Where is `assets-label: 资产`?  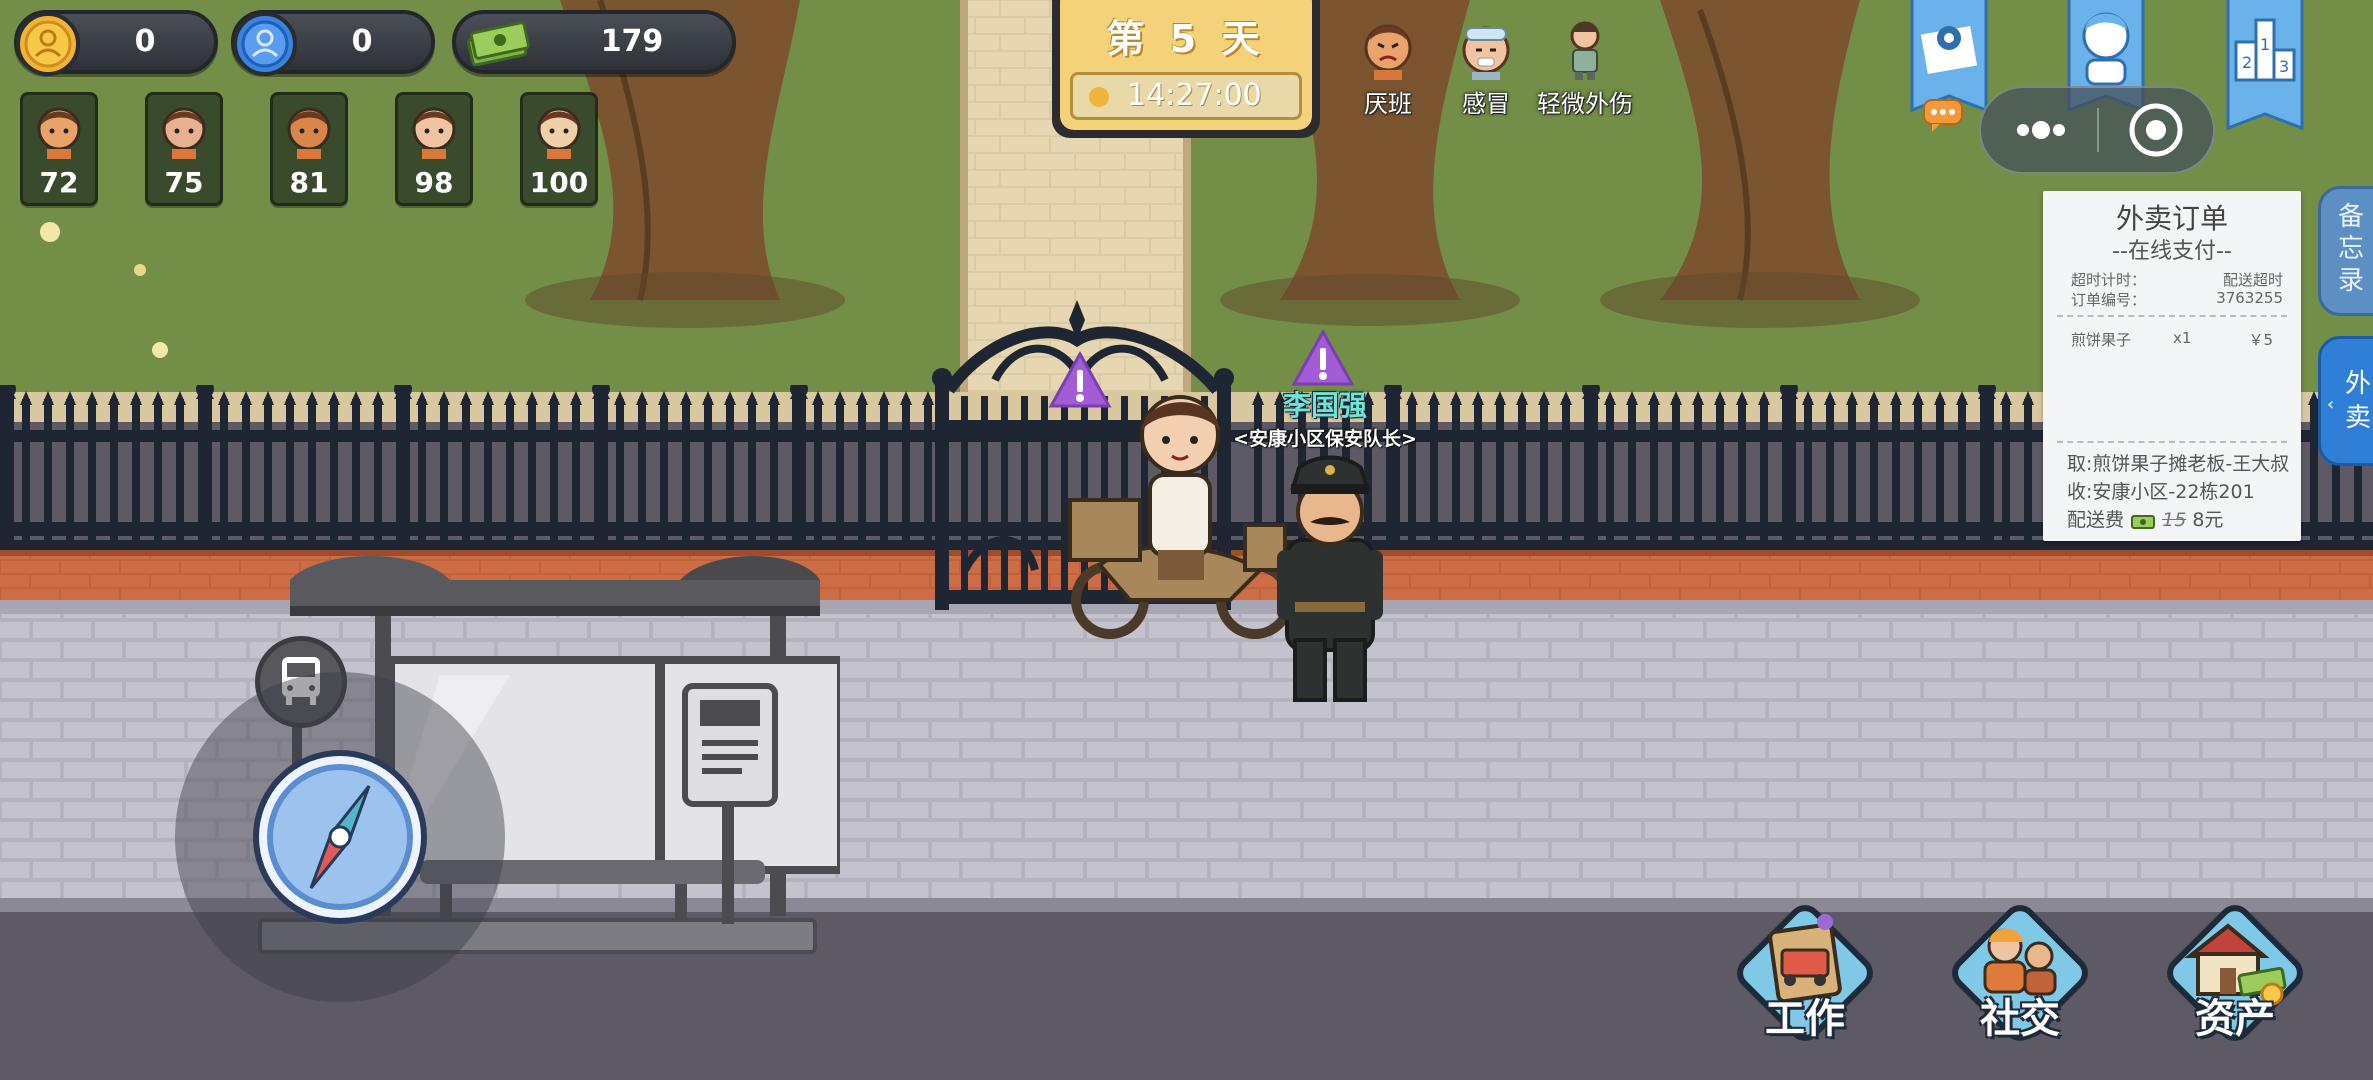
assets-label: 资产 is located at coordinates (2235, 1019).